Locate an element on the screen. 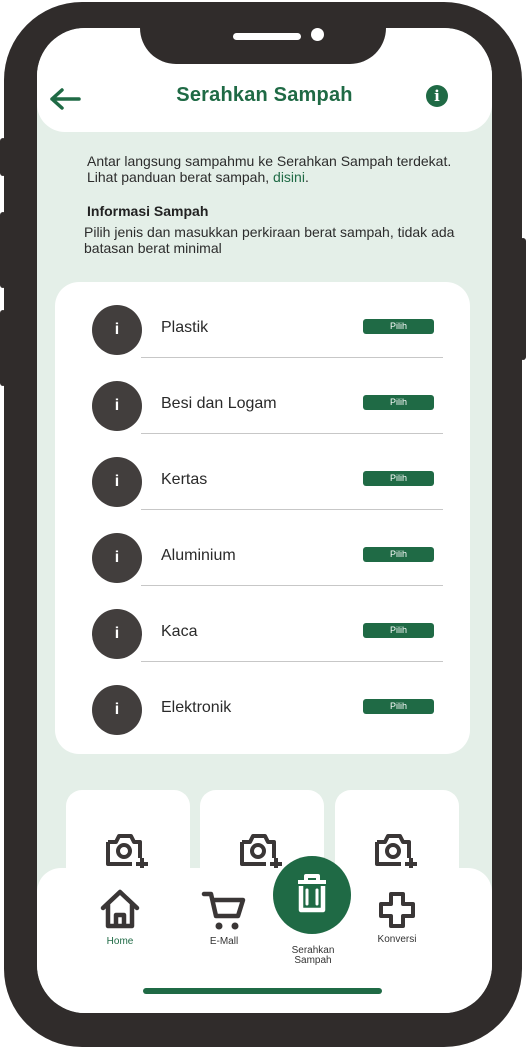 This screenshot has height=1049, width=526. side-button-right is located at coordinates (523, 299).